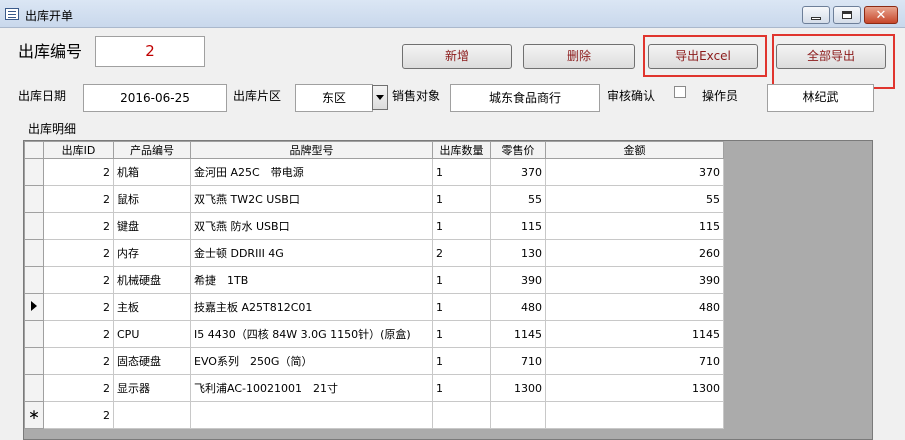 This screenshot has height=440, width=905. What do you see at coordinates (518, 361) in the screenshot?
I see `cell-price: 710` at bounding box center [518, 361].